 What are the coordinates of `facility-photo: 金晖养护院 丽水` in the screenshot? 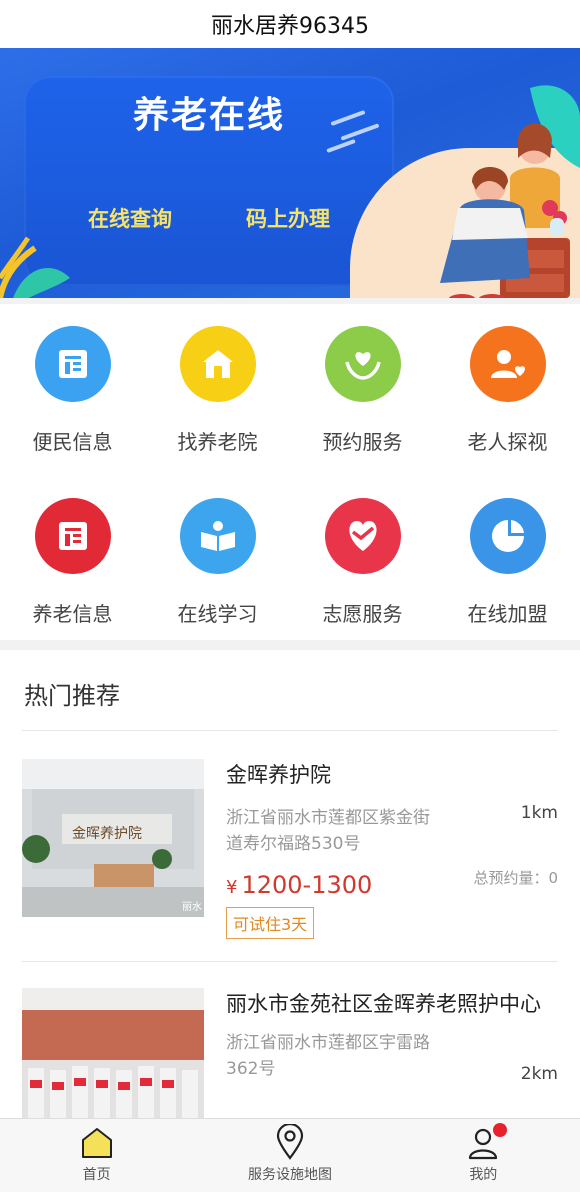 It's located at (113, 838).